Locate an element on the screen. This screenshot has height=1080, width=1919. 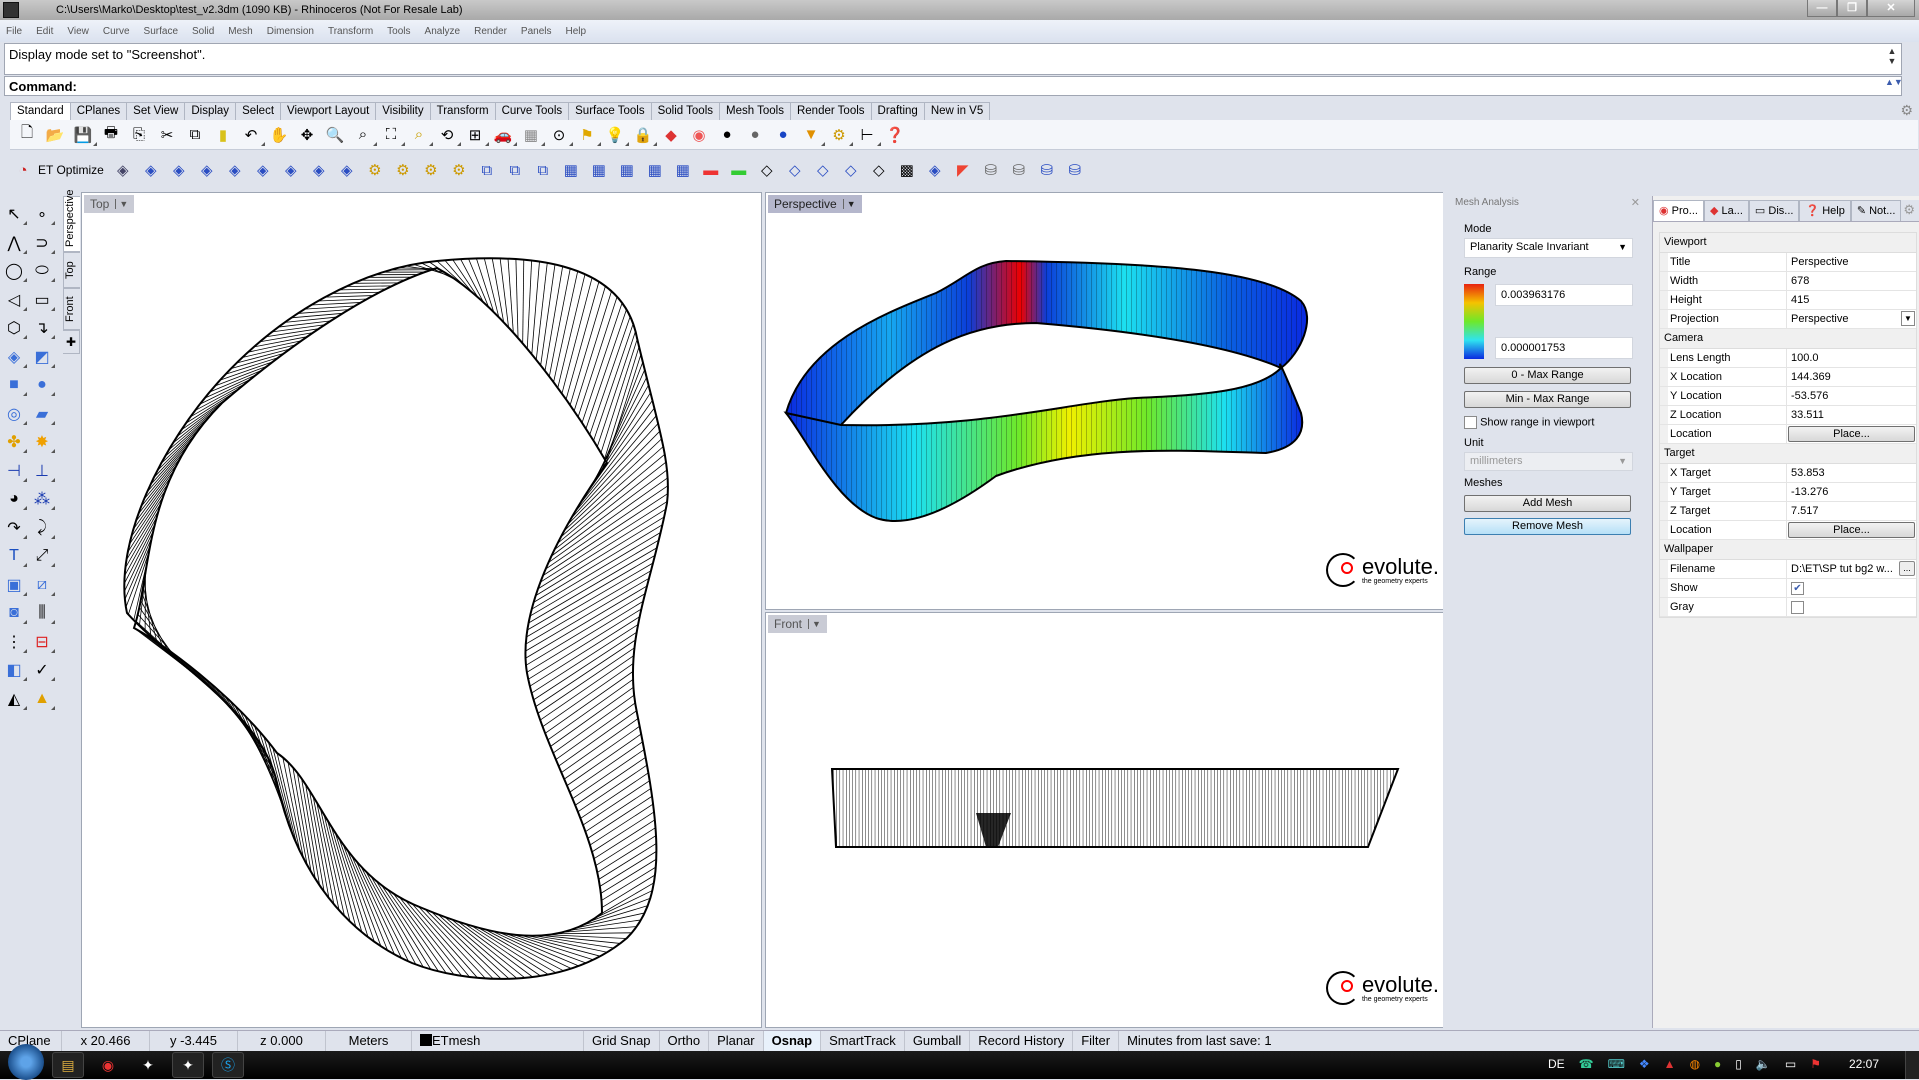
orient-icon: ⧄ is located at coordinates (42, 585).